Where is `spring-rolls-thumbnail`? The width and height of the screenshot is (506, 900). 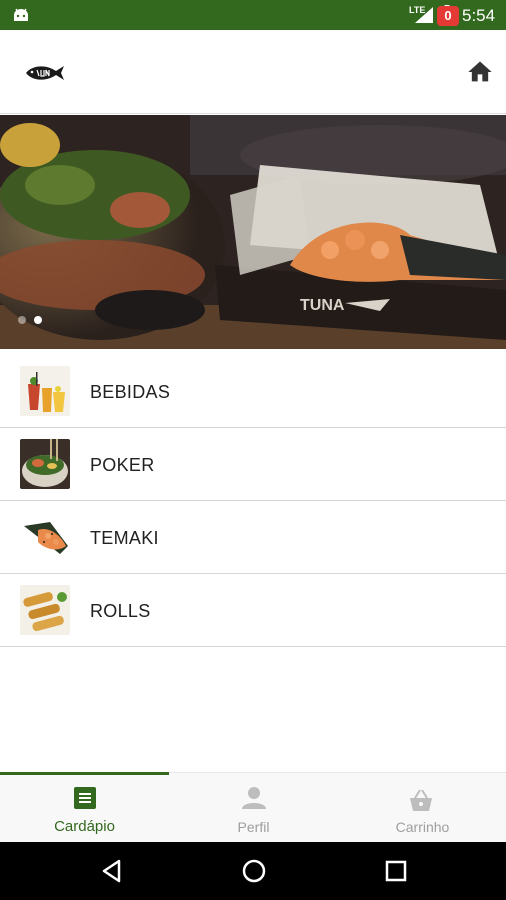 spring-rolls-thumbnail is located at coordinates (45, 610).